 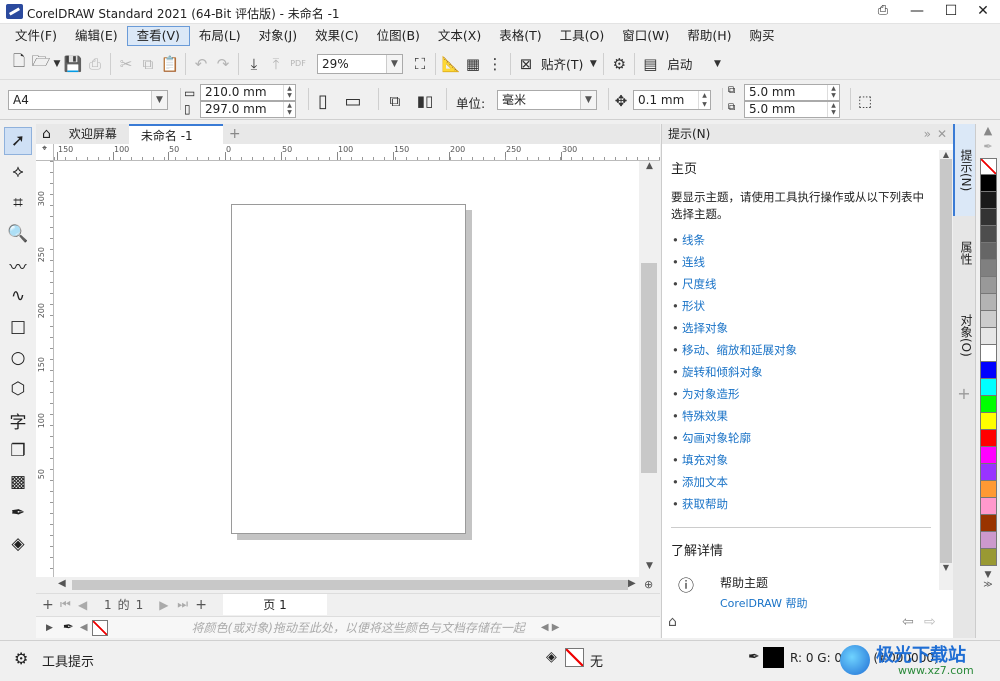 What do you see at coordinates (763, 603) in the screenshot?
I see `coreldraw-help-link: CorelDRAW 帮助` at bounding box center [763, 603].